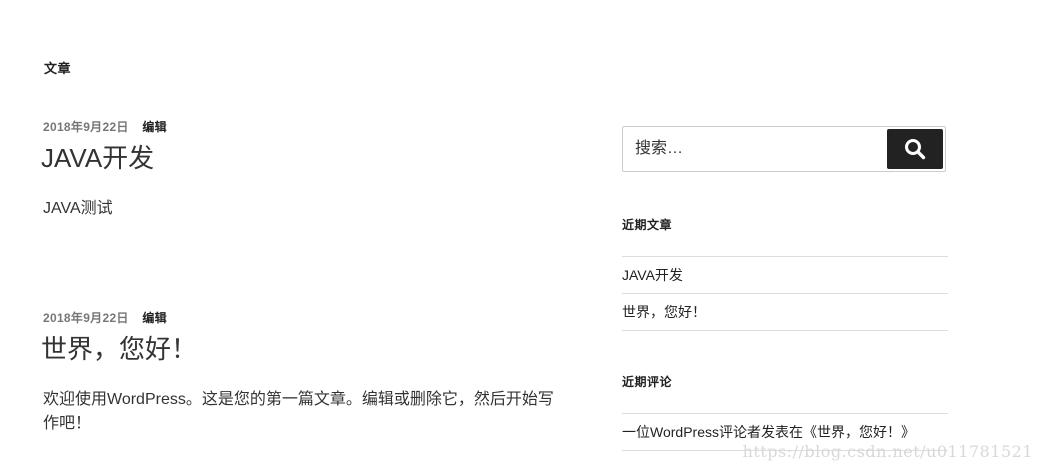 The image size is (1043, 473). I want to click on search-button, so click(915, 149).